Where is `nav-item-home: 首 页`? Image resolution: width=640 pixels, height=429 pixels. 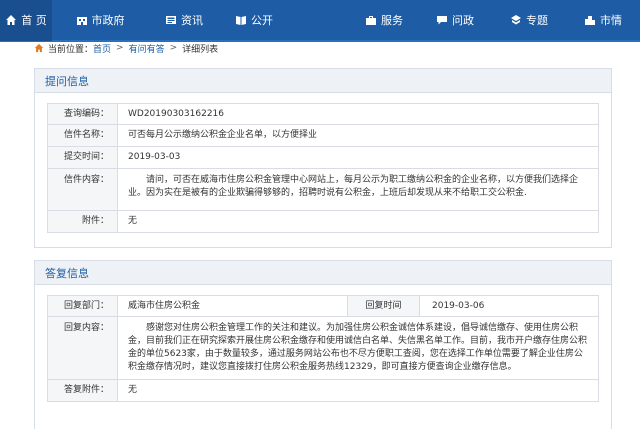 nav-item-home: 首 页 is located at coordinates (26, 20).